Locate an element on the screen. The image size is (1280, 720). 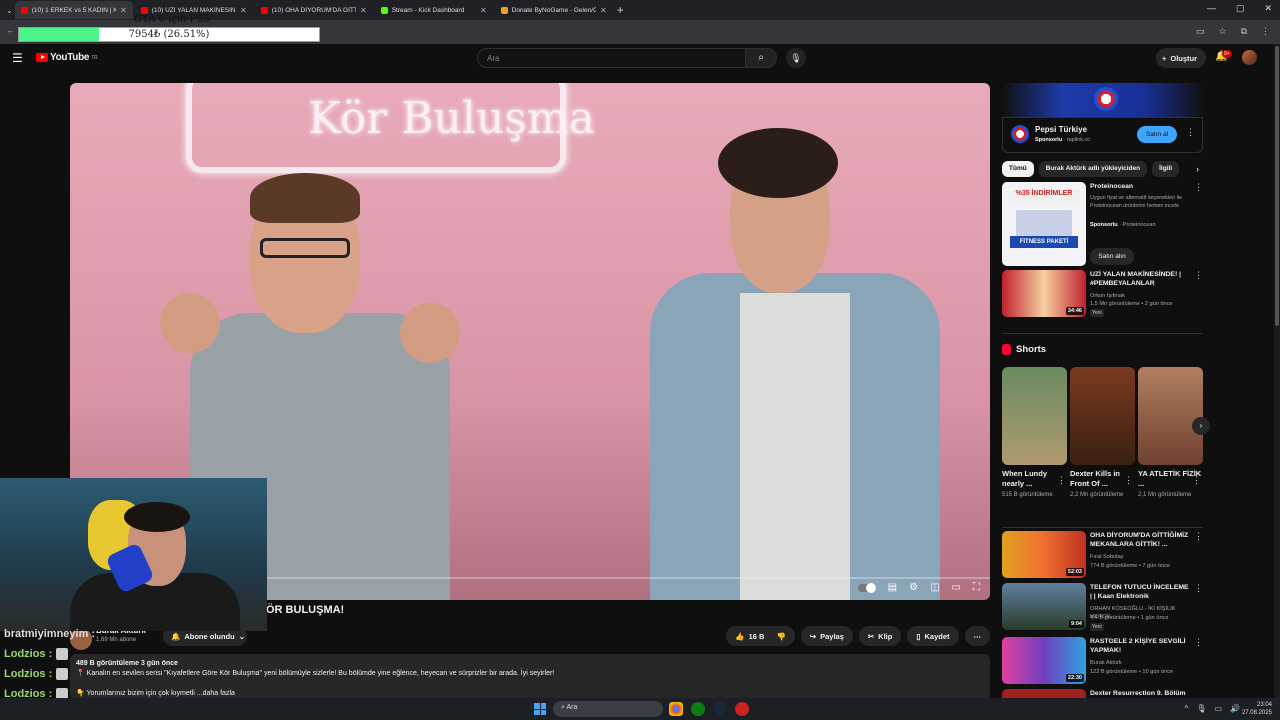
windows-start-icon is located at coordinates (540, 709).